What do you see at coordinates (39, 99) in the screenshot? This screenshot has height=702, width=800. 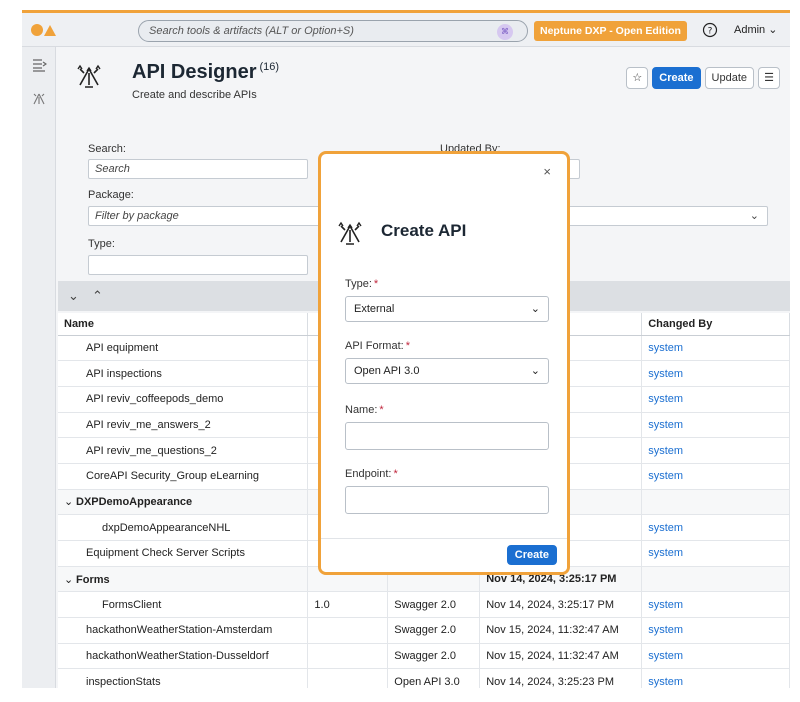 I see `api-designer-icon` at bounding box center [39, 99].